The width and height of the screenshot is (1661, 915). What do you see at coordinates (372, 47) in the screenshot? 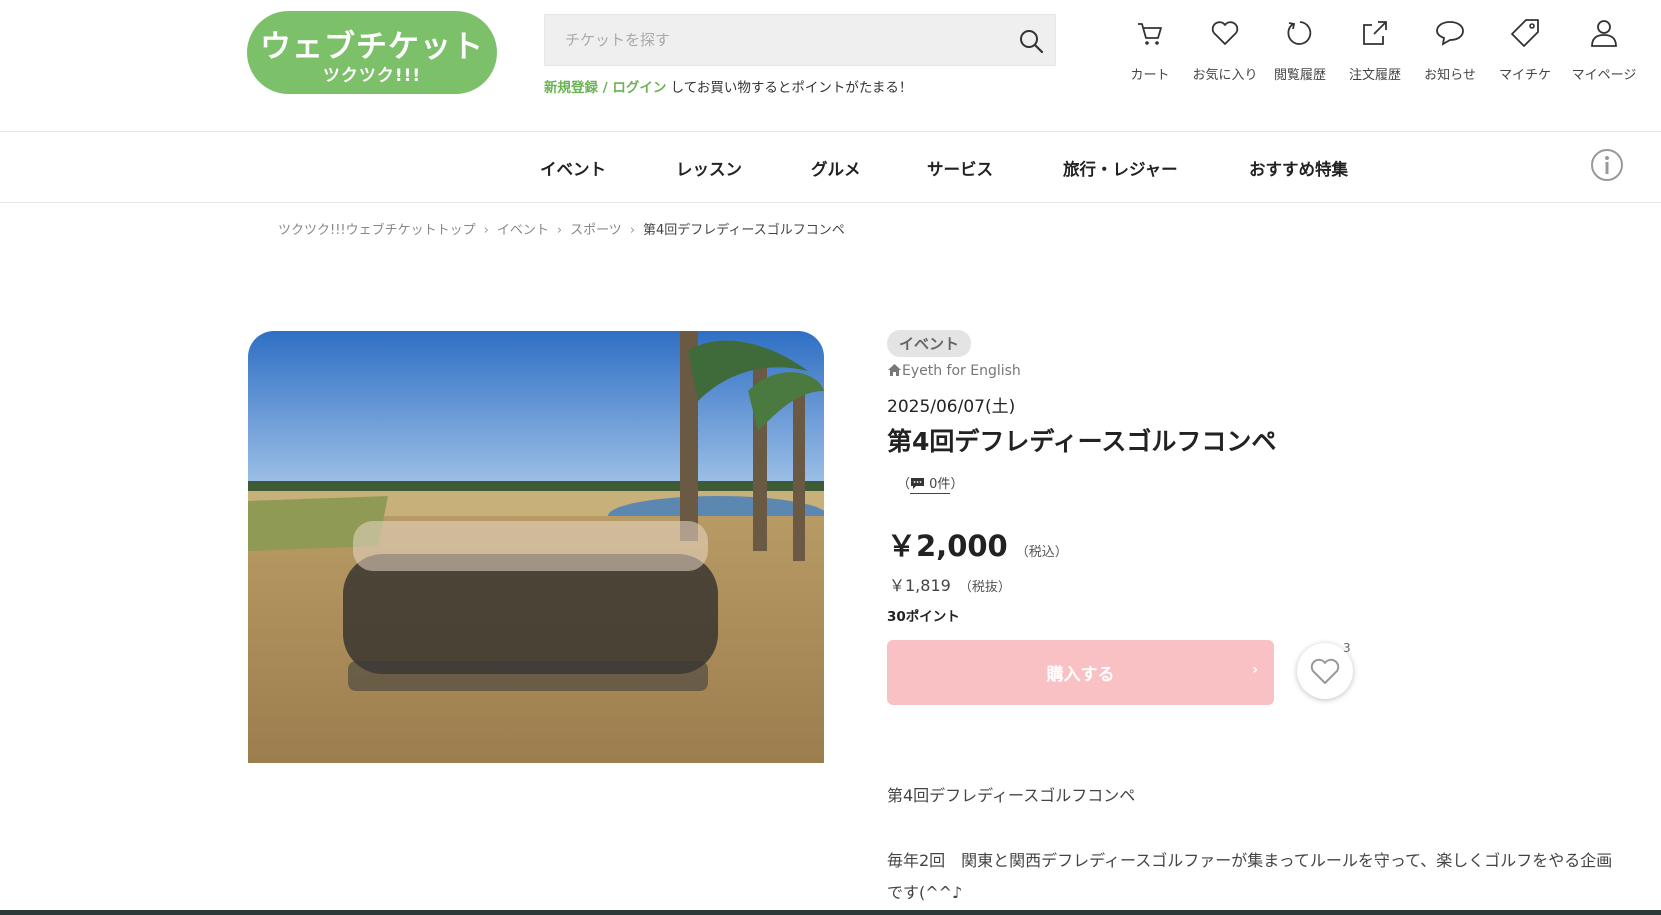
I see `logo-line1: ウェブチケット` at bounding box center [372, 47].